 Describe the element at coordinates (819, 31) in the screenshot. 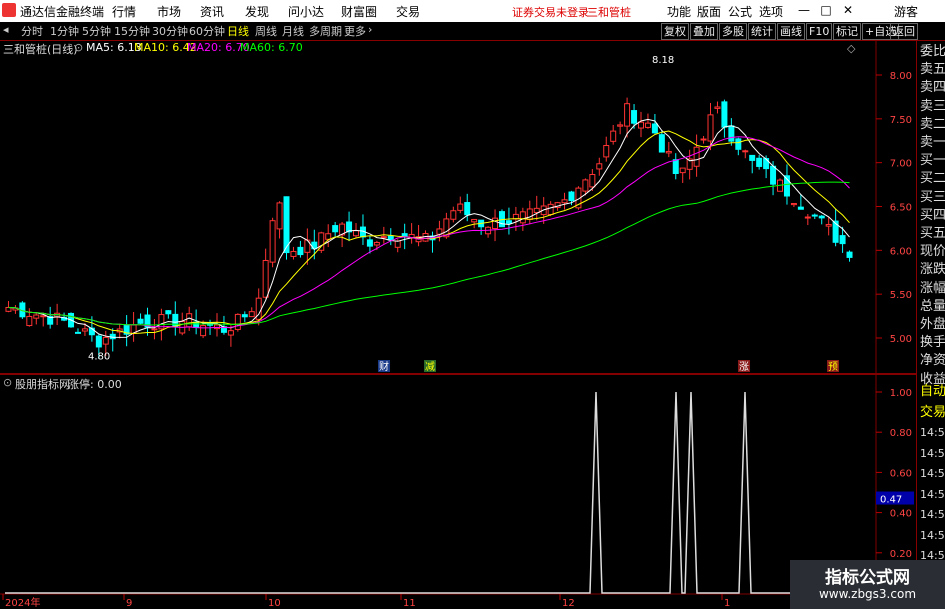

I see `btn-f10: F10` at that location.